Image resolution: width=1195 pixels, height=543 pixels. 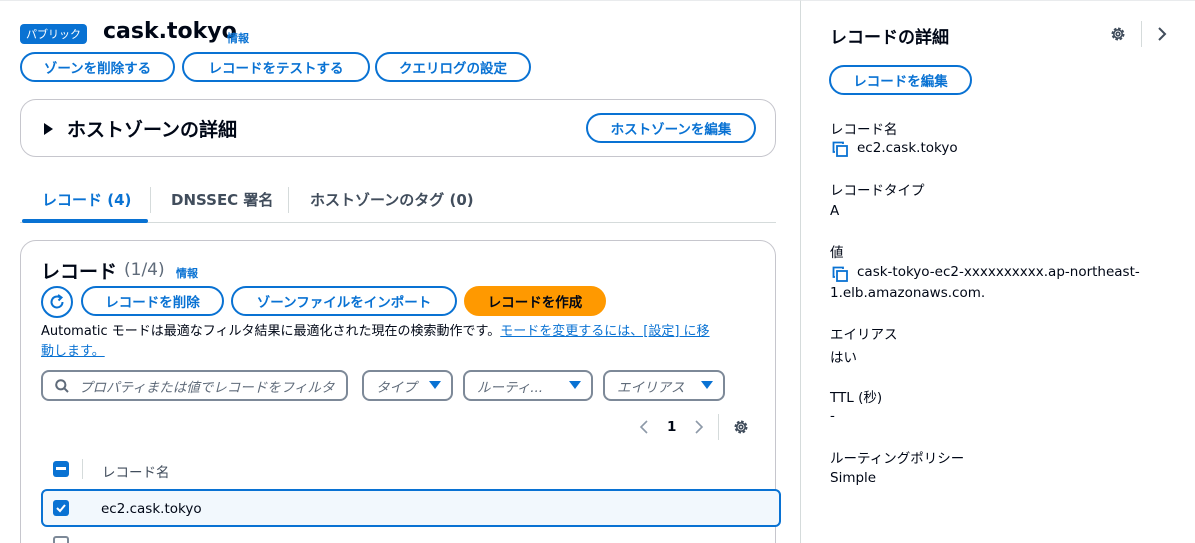 What do you see at coordinates (671, 128) in the screenshot?
I see `edit-hosted-zone-button: ホストゾーンを編集` at bounding box center [671, 128].